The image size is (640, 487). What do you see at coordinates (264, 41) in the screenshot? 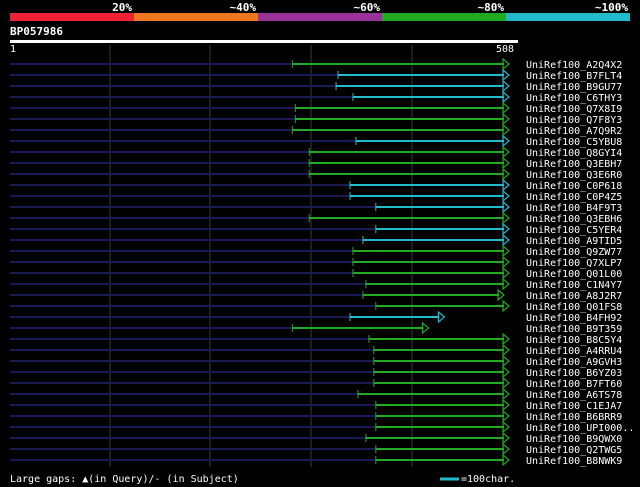
I see `query-bar` at bounding box center [264, 41].